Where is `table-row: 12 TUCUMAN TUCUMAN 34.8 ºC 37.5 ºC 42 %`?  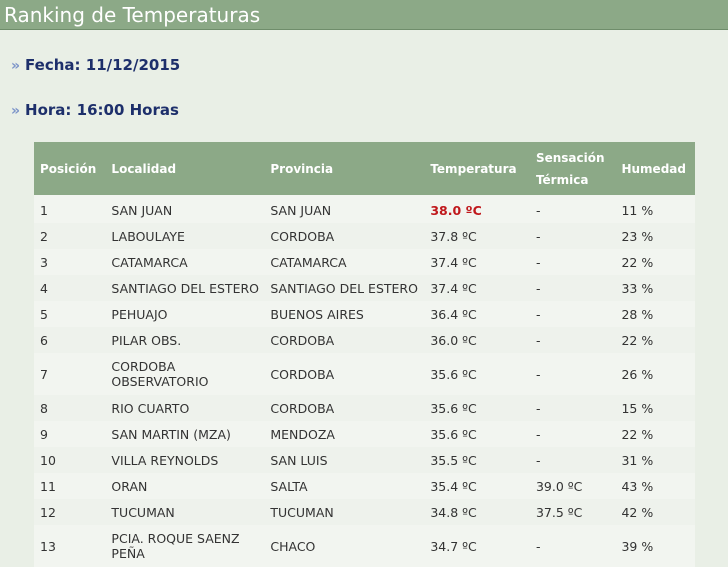 table-row: 12 TUCUMAN TUCUMAN 34.8 ºC 37.5 ºC 42 % is located at coordinates (364, 512).